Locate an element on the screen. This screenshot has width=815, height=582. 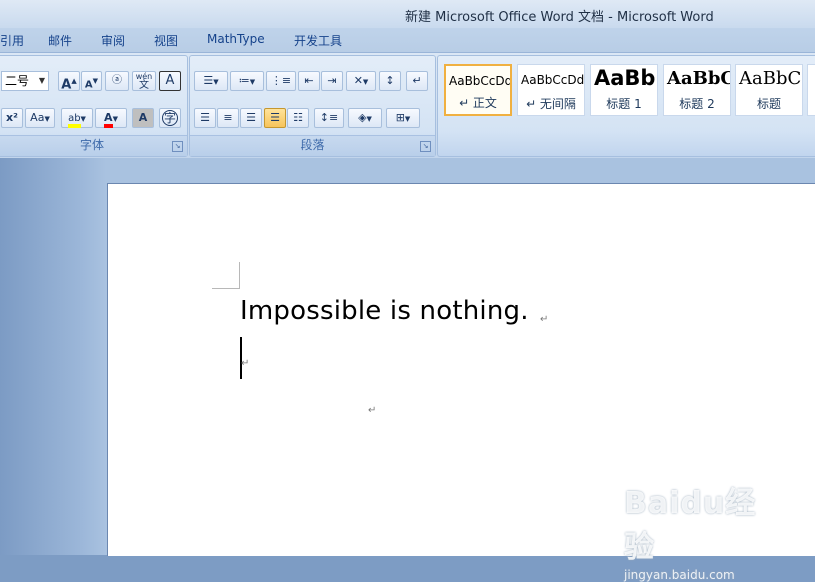
distributed-icon: ☷ is located at coordinates (298, 117).